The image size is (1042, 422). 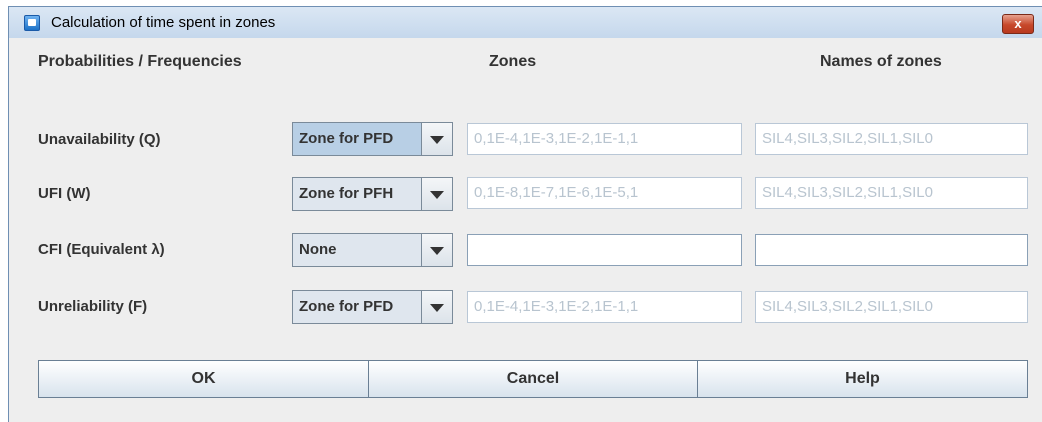 What do you see at coordinates (64, 193) in the screenshot?
I see `row-label-ufi: UFI (W)` at bounding box center [64, 193].